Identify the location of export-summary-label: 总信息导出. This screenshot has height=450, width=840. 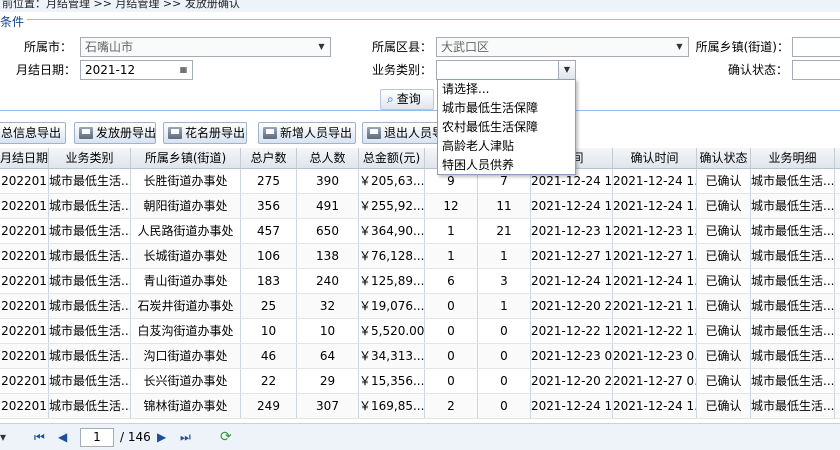
(31, 133).